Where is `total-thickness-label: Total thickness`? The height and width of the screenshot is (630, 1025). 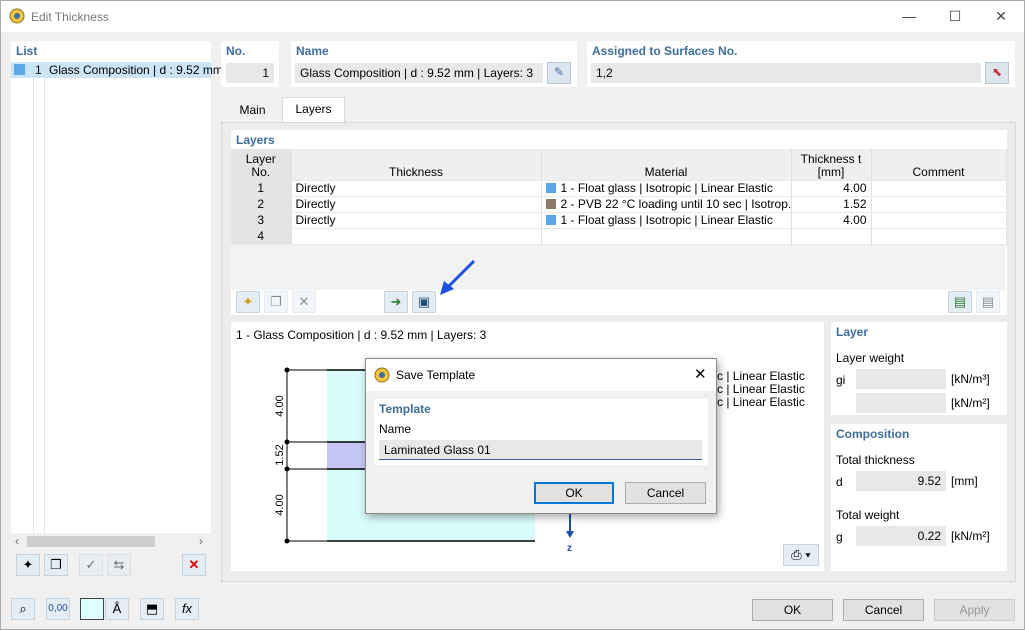
total-thickness-label: Total thickness is located at coordinates (875, 460).